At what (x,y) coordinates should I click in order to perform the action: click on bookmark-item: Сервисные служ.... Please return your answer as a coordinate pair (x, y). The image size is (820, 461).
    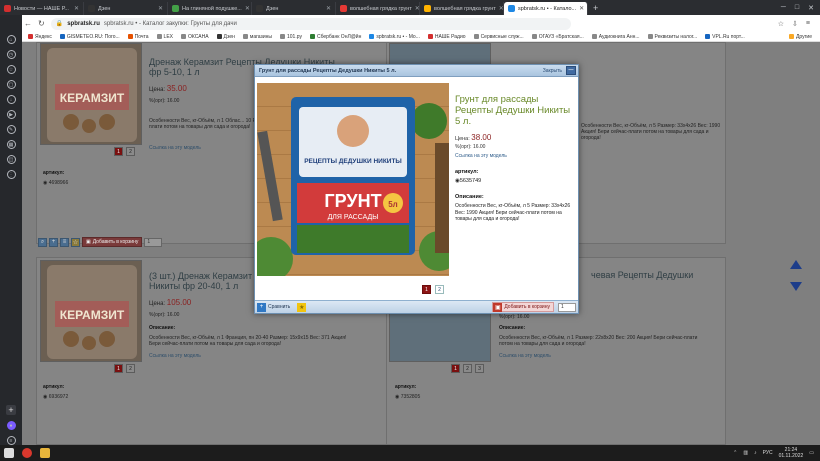
    Looking at the image, I should click on (498, 37).